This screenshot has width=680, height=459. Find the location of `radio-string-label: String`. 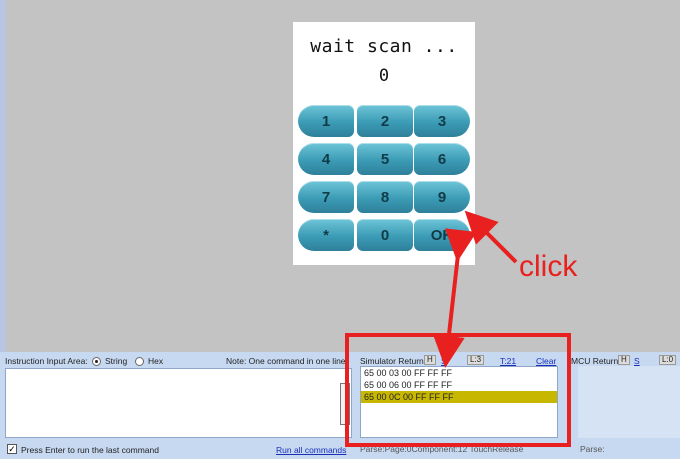

radio-string-label: String is located at coordinates (116, 361).